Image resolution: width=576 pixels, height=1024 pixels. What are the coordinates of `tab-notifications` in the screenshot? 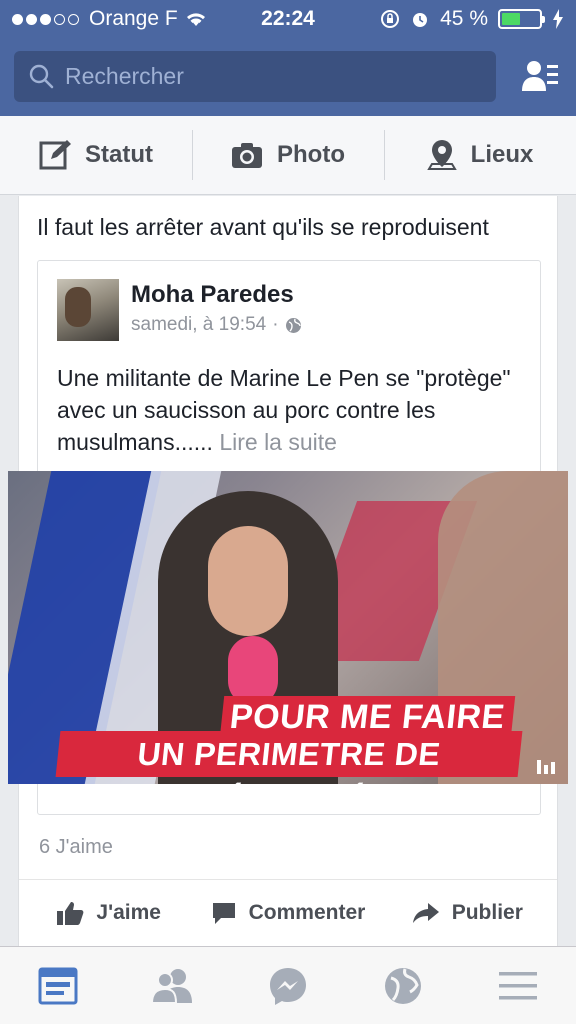 It's located at (403, 985).